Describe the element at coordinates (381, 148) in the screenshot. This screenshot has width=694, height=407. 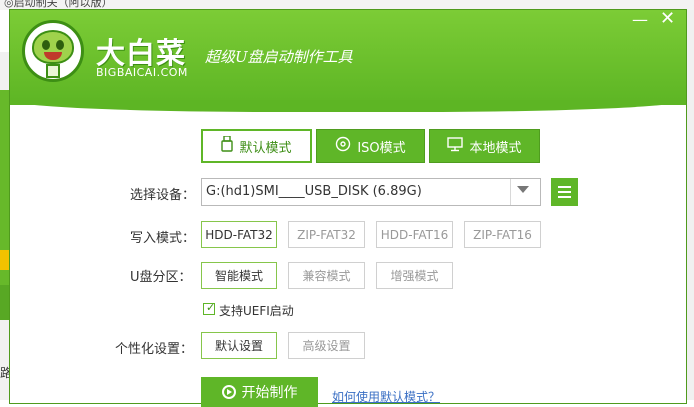
I see `tab-label: ISO模式` at that location.